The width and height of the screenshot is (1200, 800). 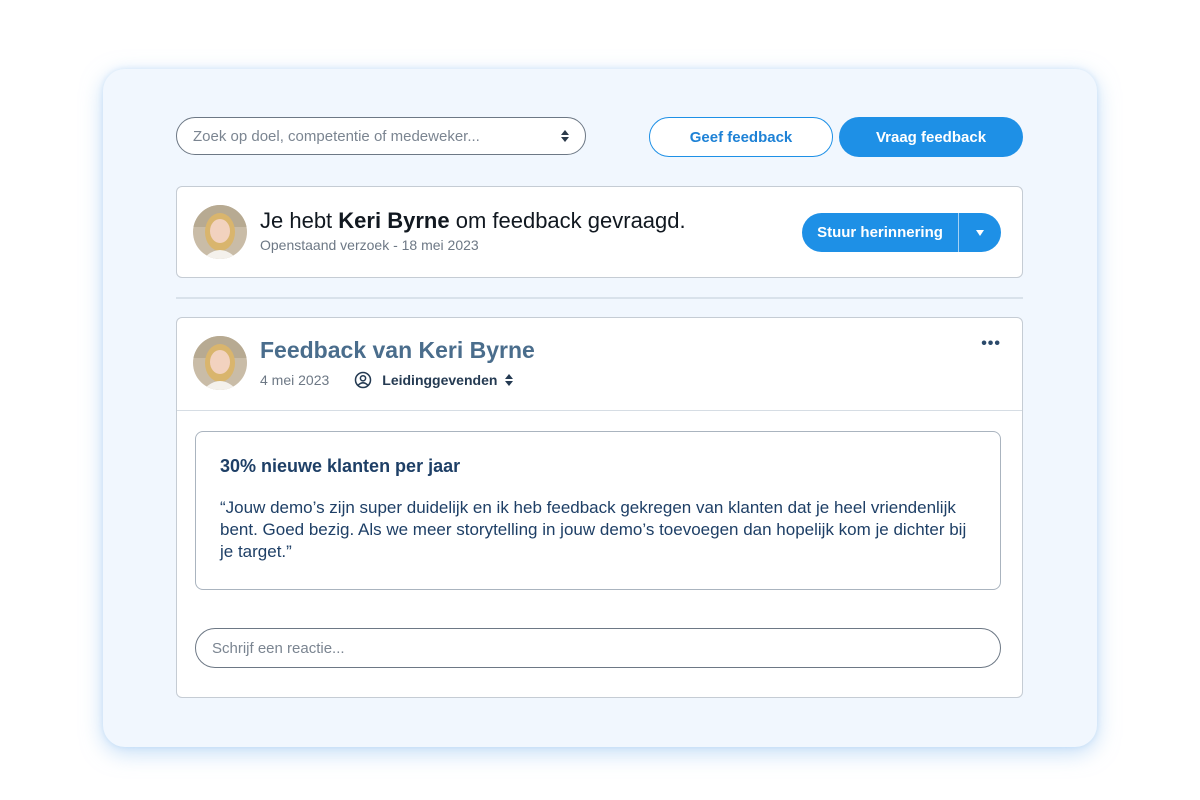 I want to click on give-feedback-button: Geef feedback, so click(x=741, y=137).